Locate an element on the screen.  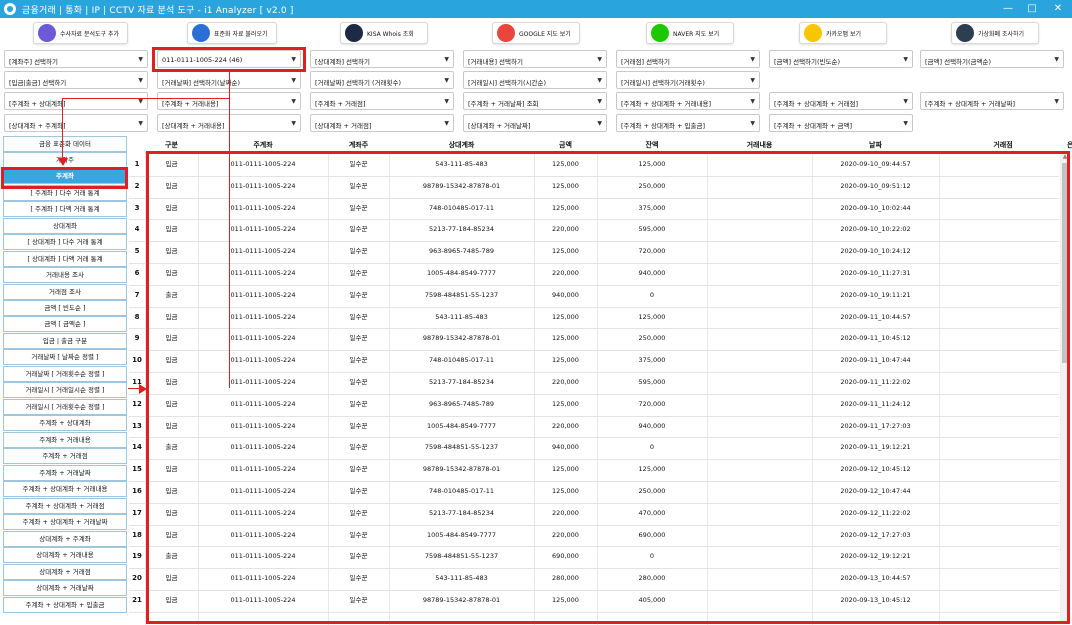
side-menu-item: 상대계좌 + 거래날짜 is located at coordinates (65, 588).